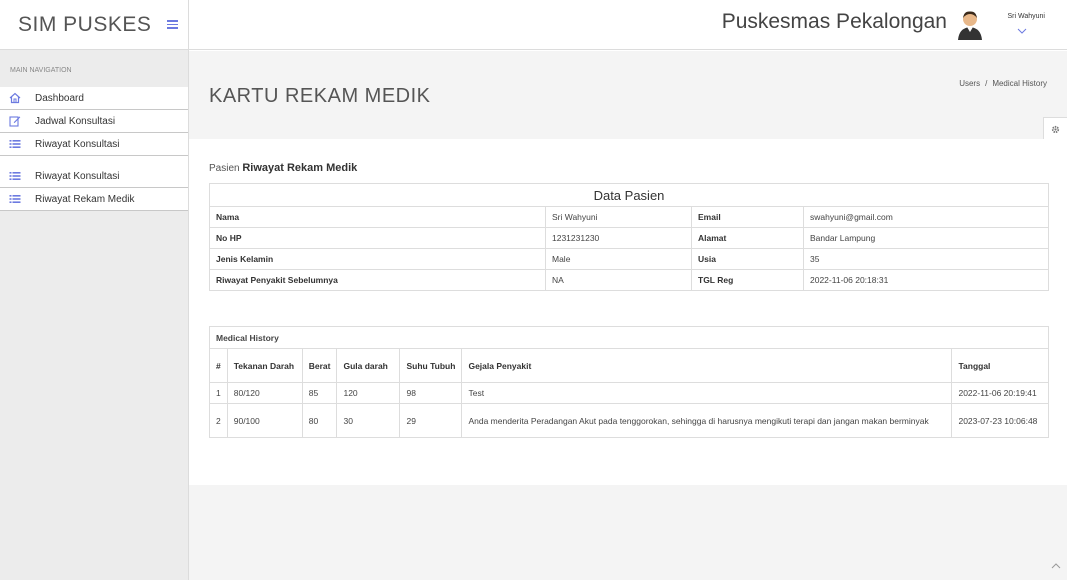 Image resolution: width=1067 pixels, height=580 pixels. What do you see at coordinates (319, 393) in the screenshot?
I see `table-cell: 85` at bounding box center [319, 393].